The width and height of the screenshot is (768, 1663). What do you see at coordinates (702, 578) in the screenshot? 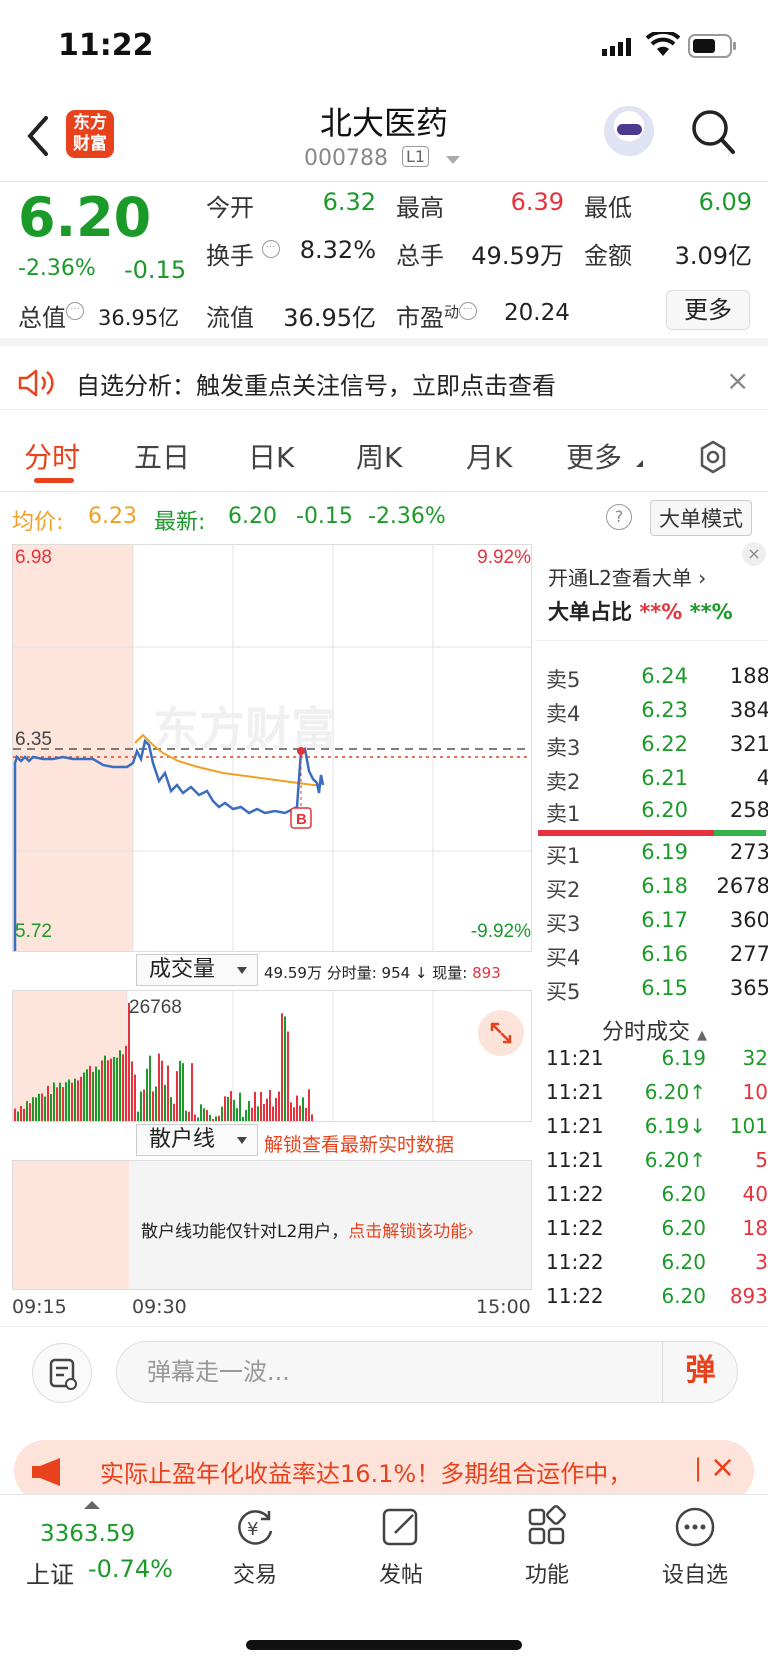
I see `chevron-right-icon: ›` at bounding box center [702, 578].